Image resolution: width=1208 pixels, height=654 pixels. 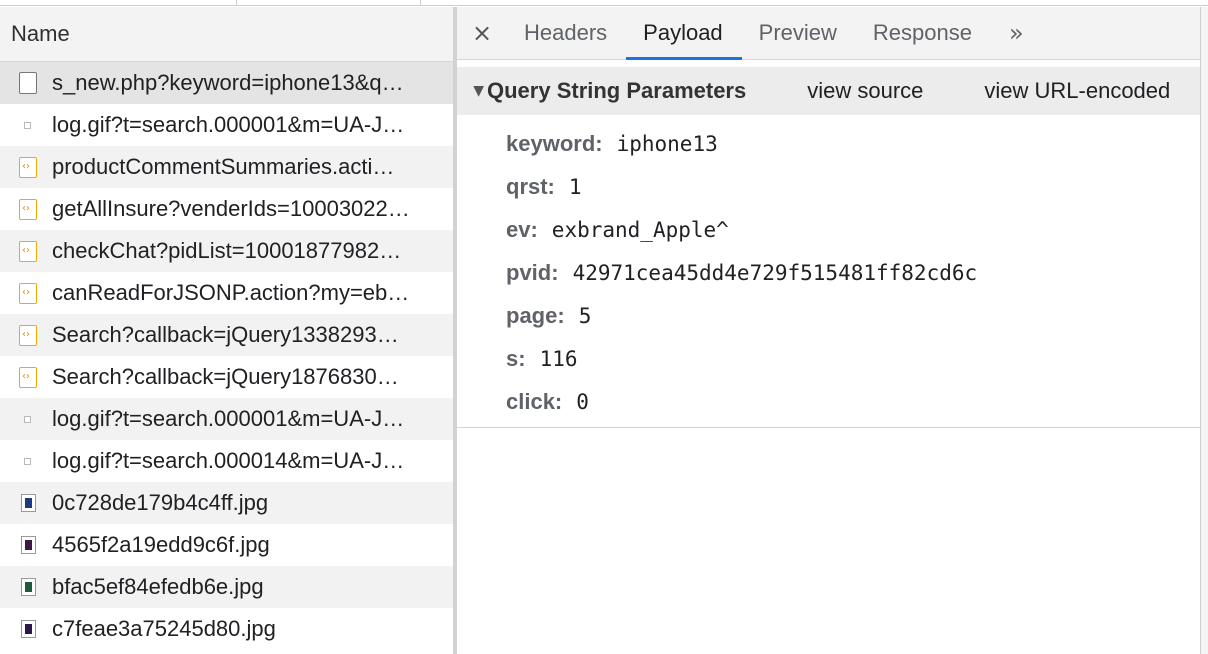 I want to click on tab-response-label: Response, so click(x=922, y=32).